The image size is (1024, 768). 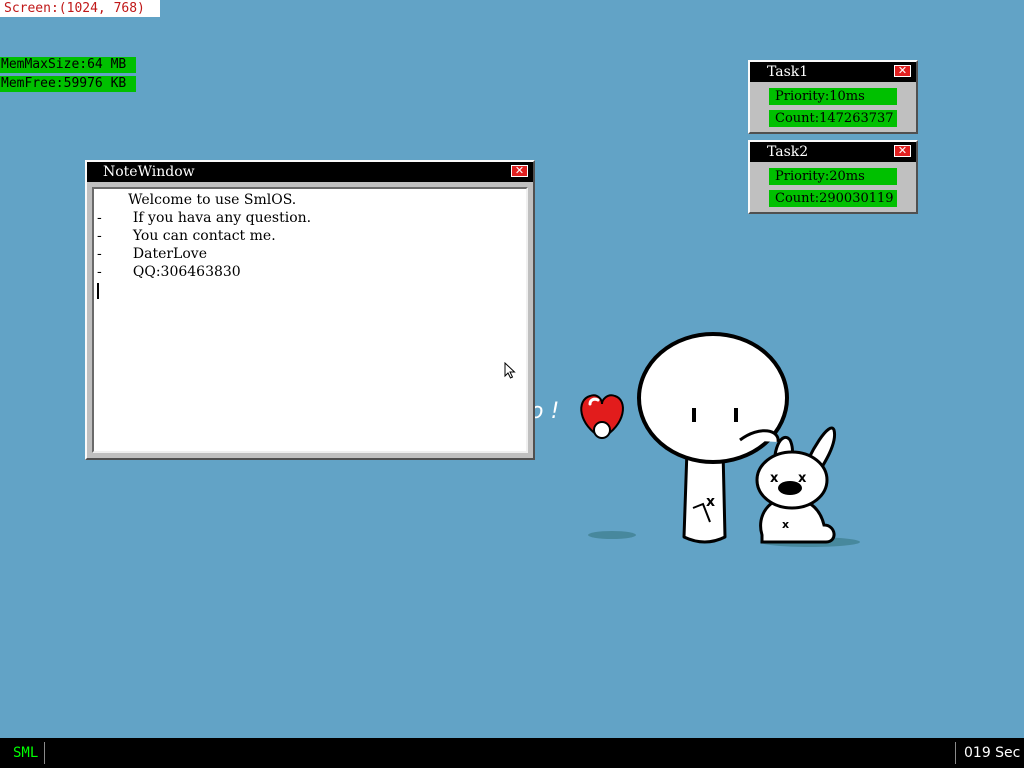 I want to click on uptime-clock: 019 Sec, so click(x=992, y=753).